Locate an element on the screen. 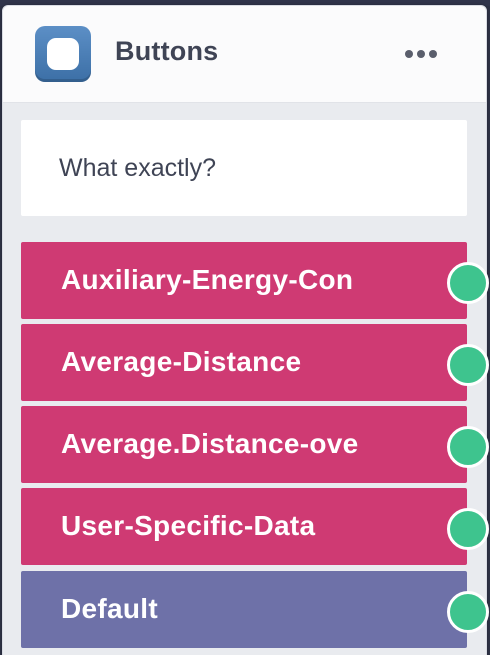 This screenshot has height=655, width=490. default-button: Default is located at coordinates (255, 609).